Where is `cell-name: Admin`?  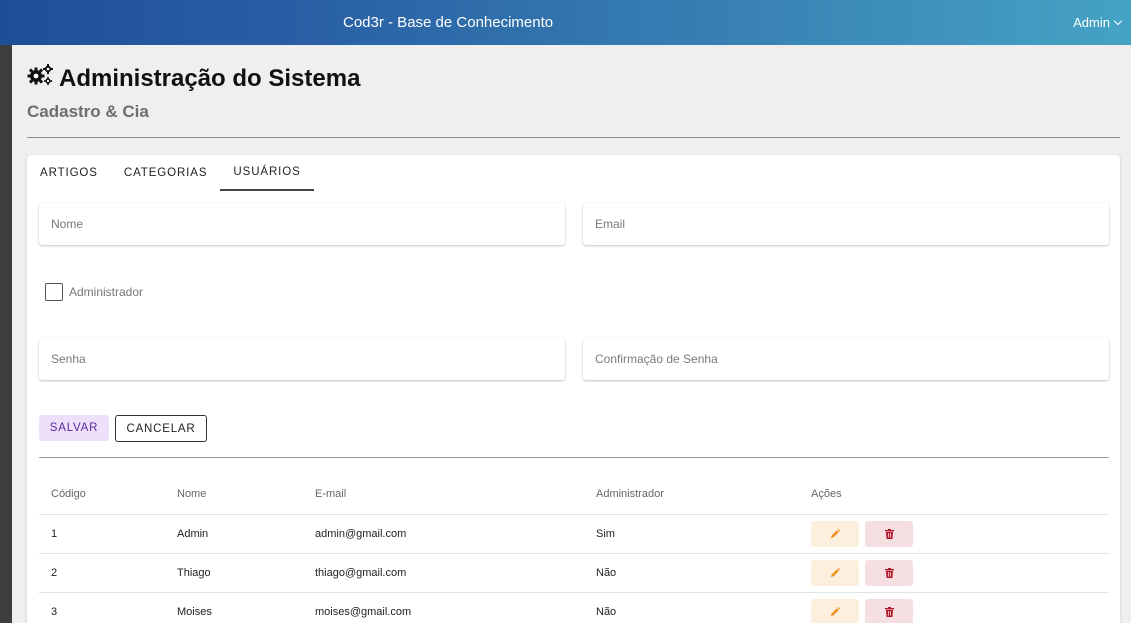 cell-name: Admin is located at coordinates (193, 534).